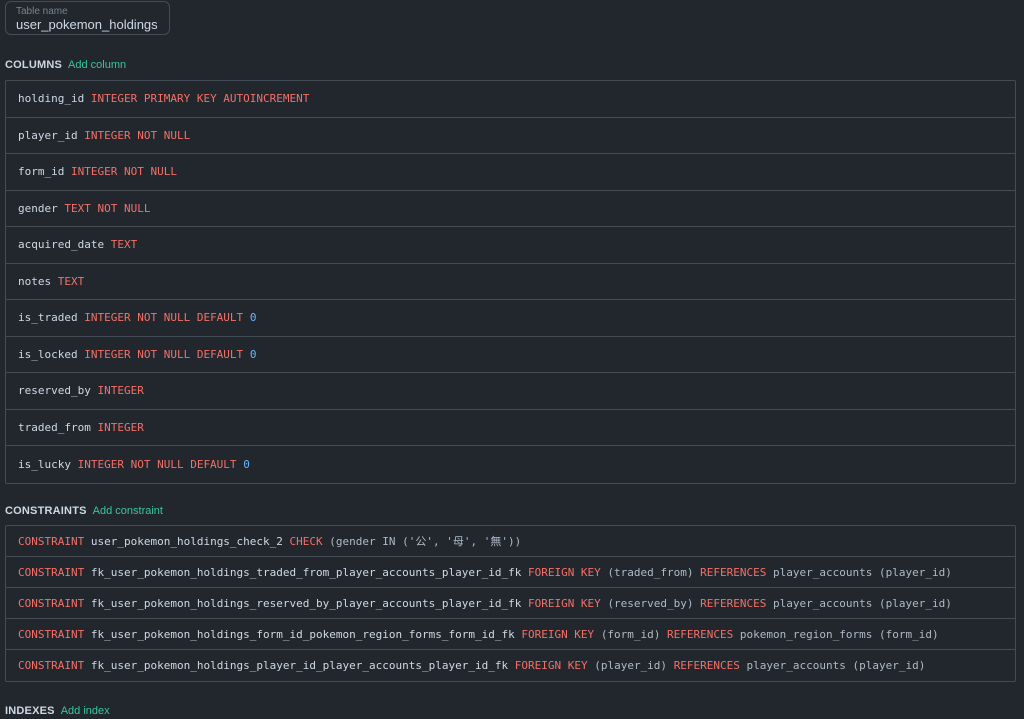 The image size is (1024, 719). I want to click on column-row: gender TEXT NOT NULL, so click(510, 209).